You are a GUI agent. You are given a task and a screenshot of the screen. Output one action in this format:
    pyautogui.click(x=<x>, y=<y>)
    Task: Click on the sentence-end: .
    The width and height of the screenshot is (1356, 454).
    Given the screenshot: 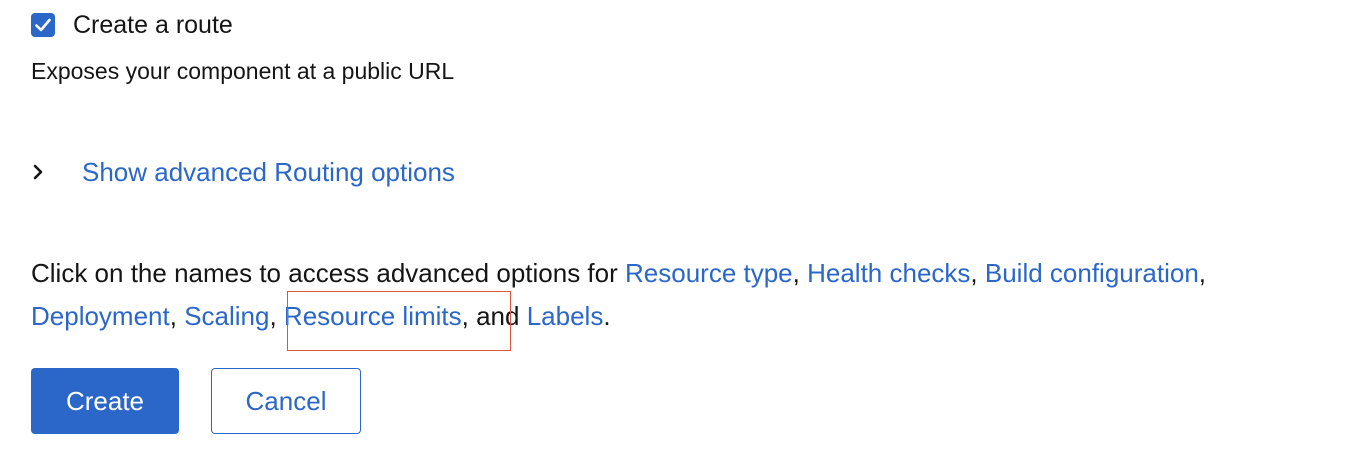 What is the action you would take?
    pyautogui.click(x=607, y=316)
    